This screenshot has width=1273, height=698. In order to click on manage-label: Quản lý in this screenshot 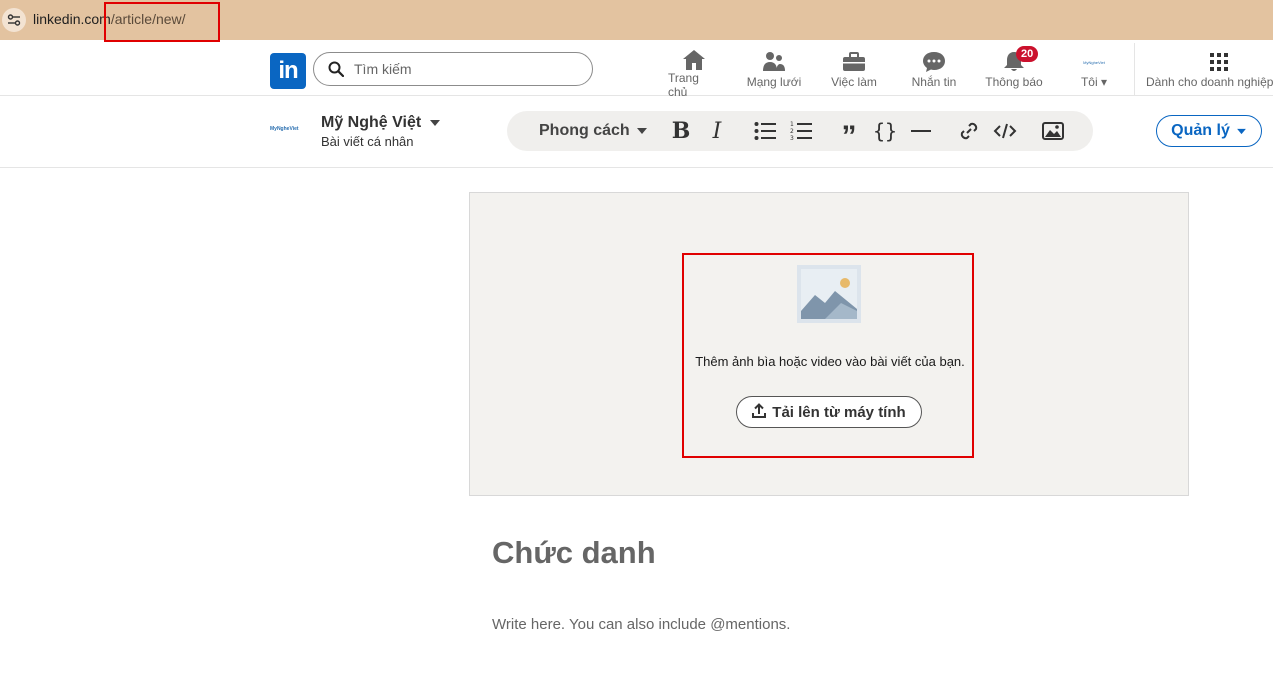, I will do `click(1200, 130)`.